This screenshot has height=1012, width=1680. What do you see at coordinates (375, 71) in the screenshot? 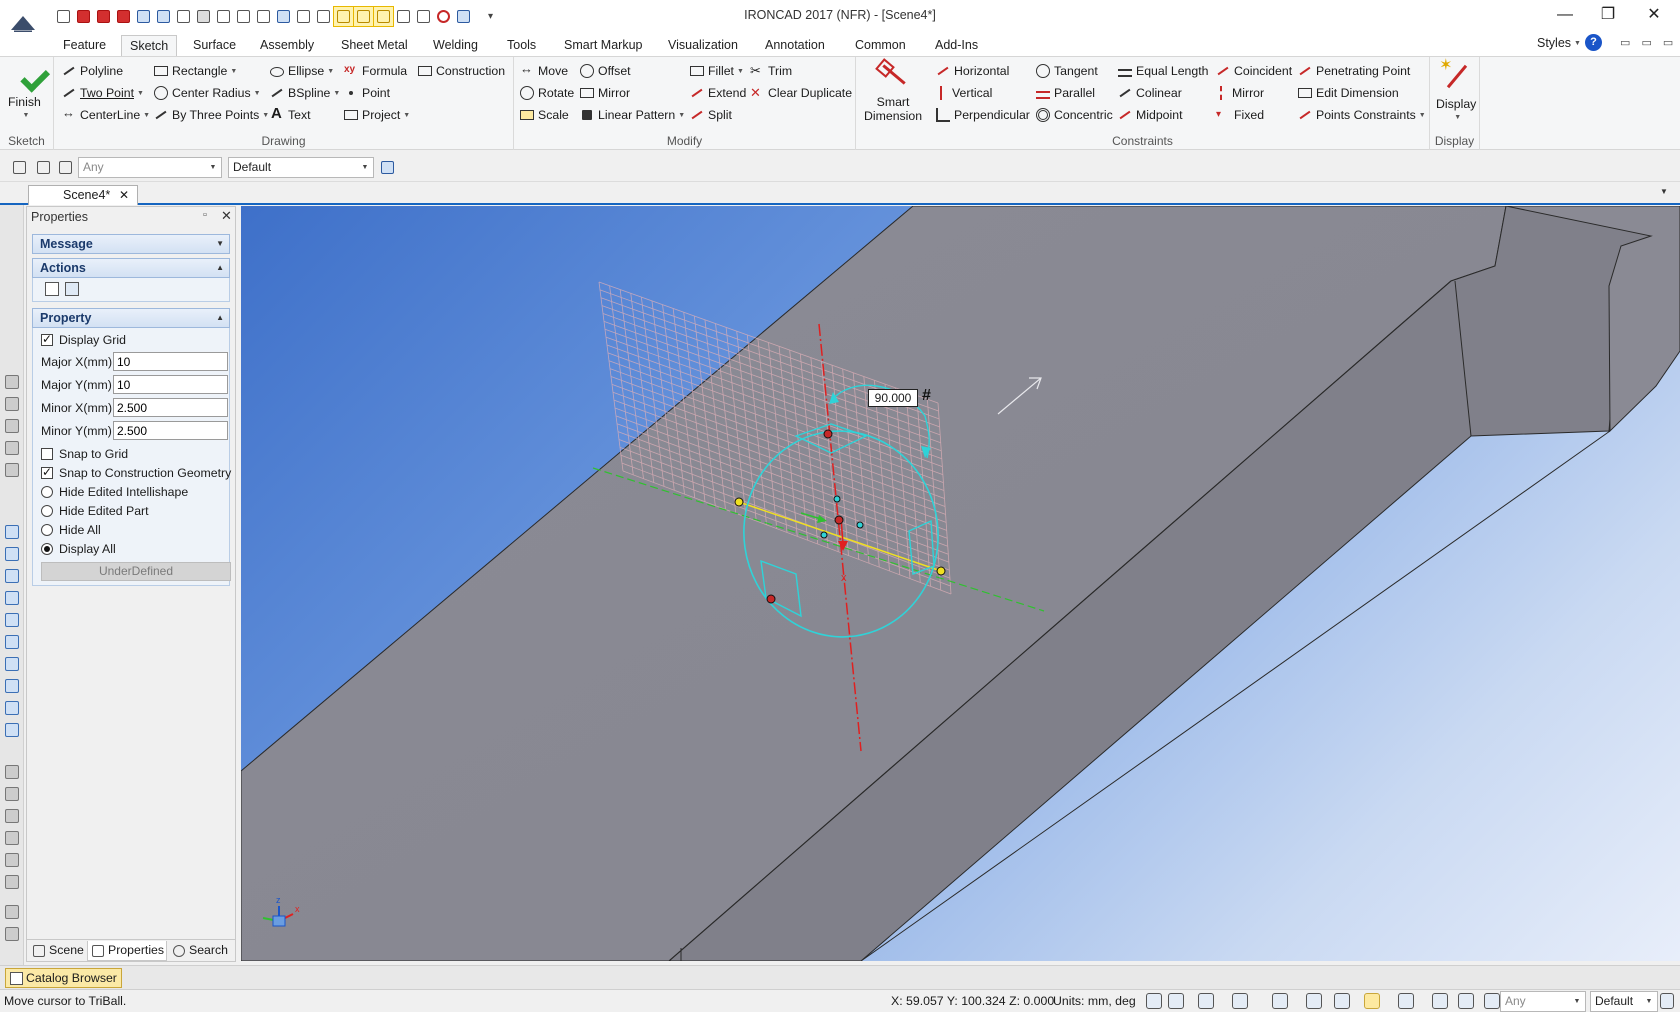
I see `formula-button: xy Formula` at bounding box center [375, 71].